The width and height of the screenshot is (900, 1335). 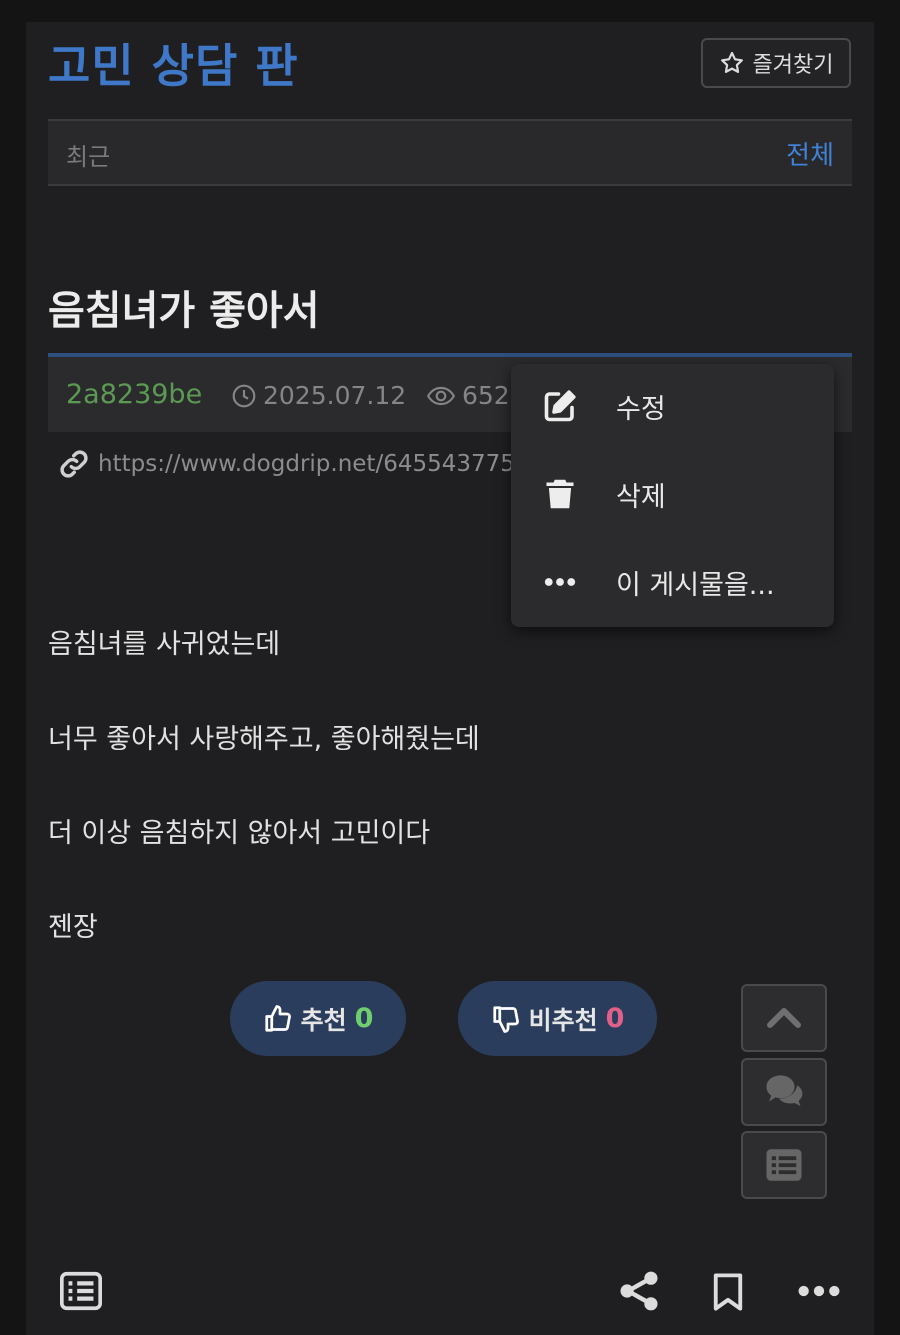 I want to click on list-view-button, so click(x=784, y=1165).